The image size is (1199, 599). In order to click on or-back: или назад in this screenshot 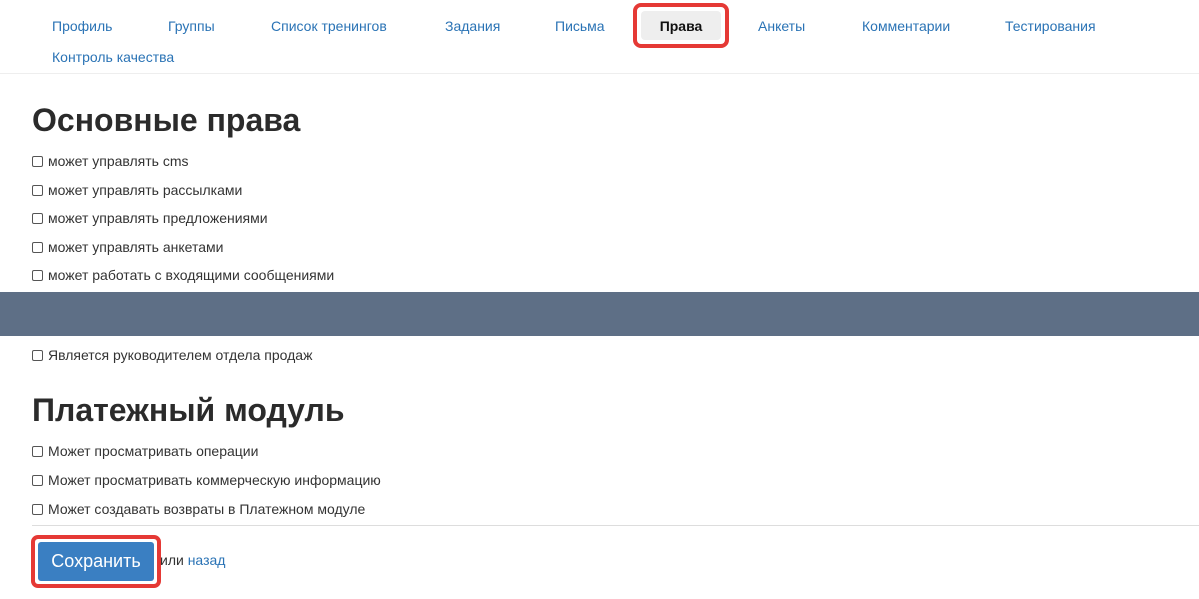, I will do `click(192, 560)`.